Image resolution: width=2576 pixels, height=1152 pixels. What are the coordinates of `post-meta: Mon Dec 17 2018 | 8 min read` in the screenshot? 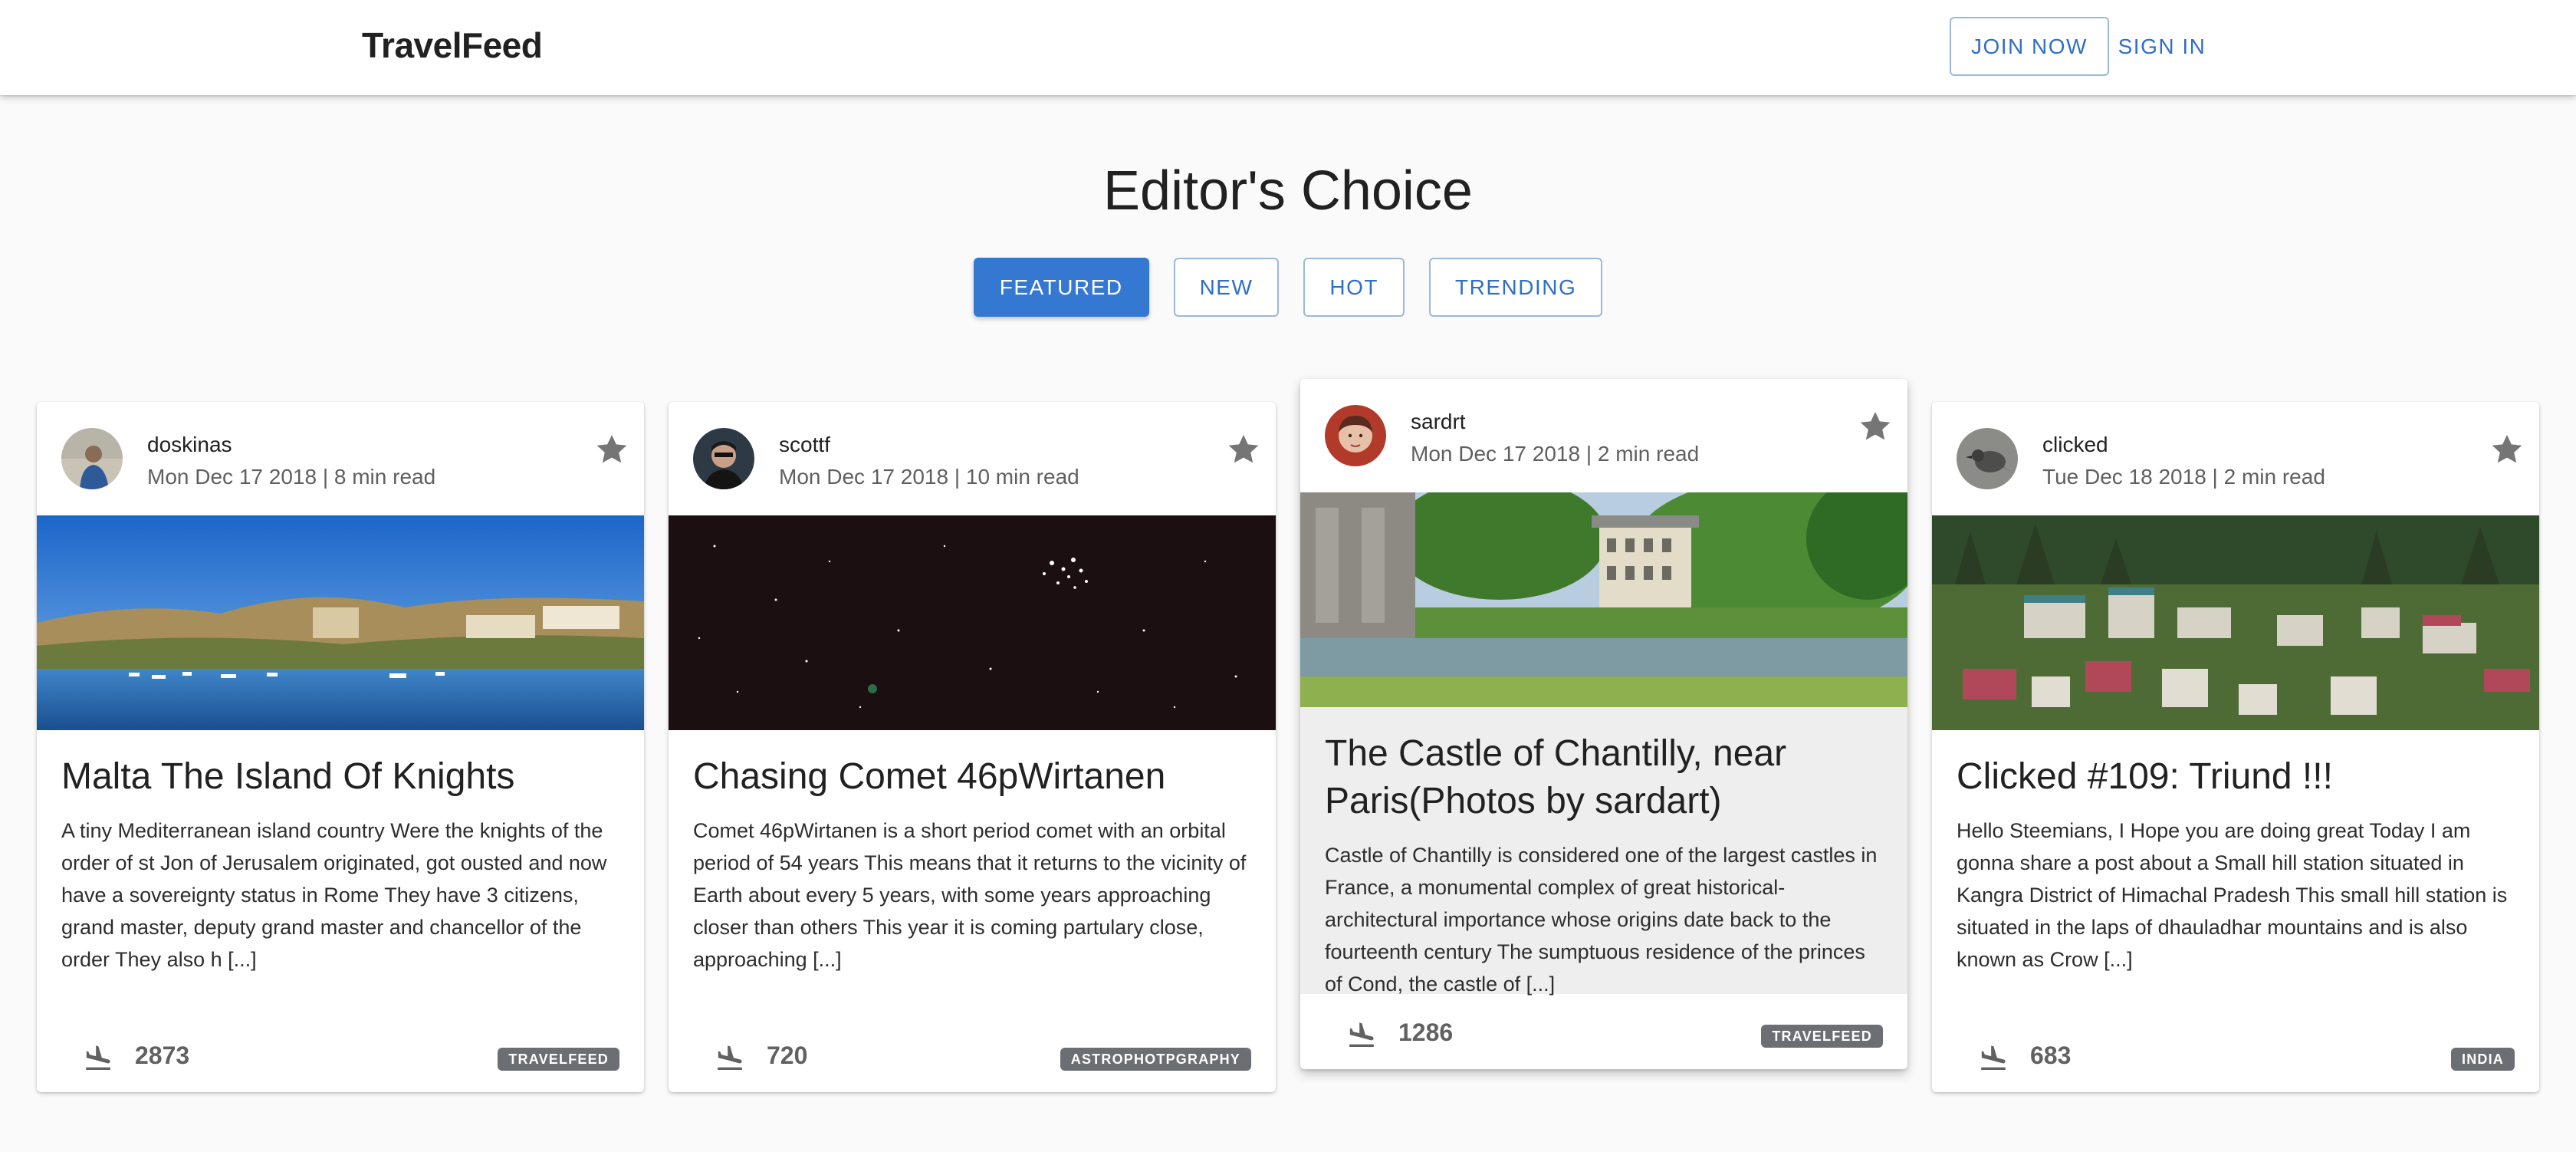 It's located at (291, 477).